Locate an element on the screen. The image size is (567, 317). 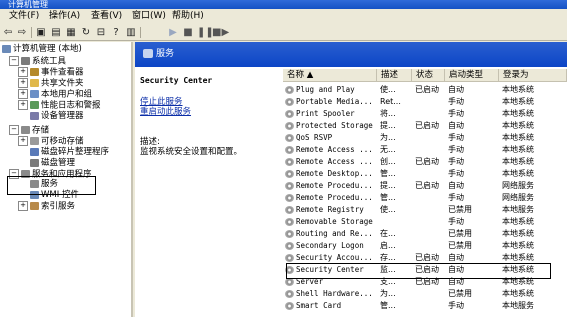
indexing-icon is located at coordinates (34, 206).